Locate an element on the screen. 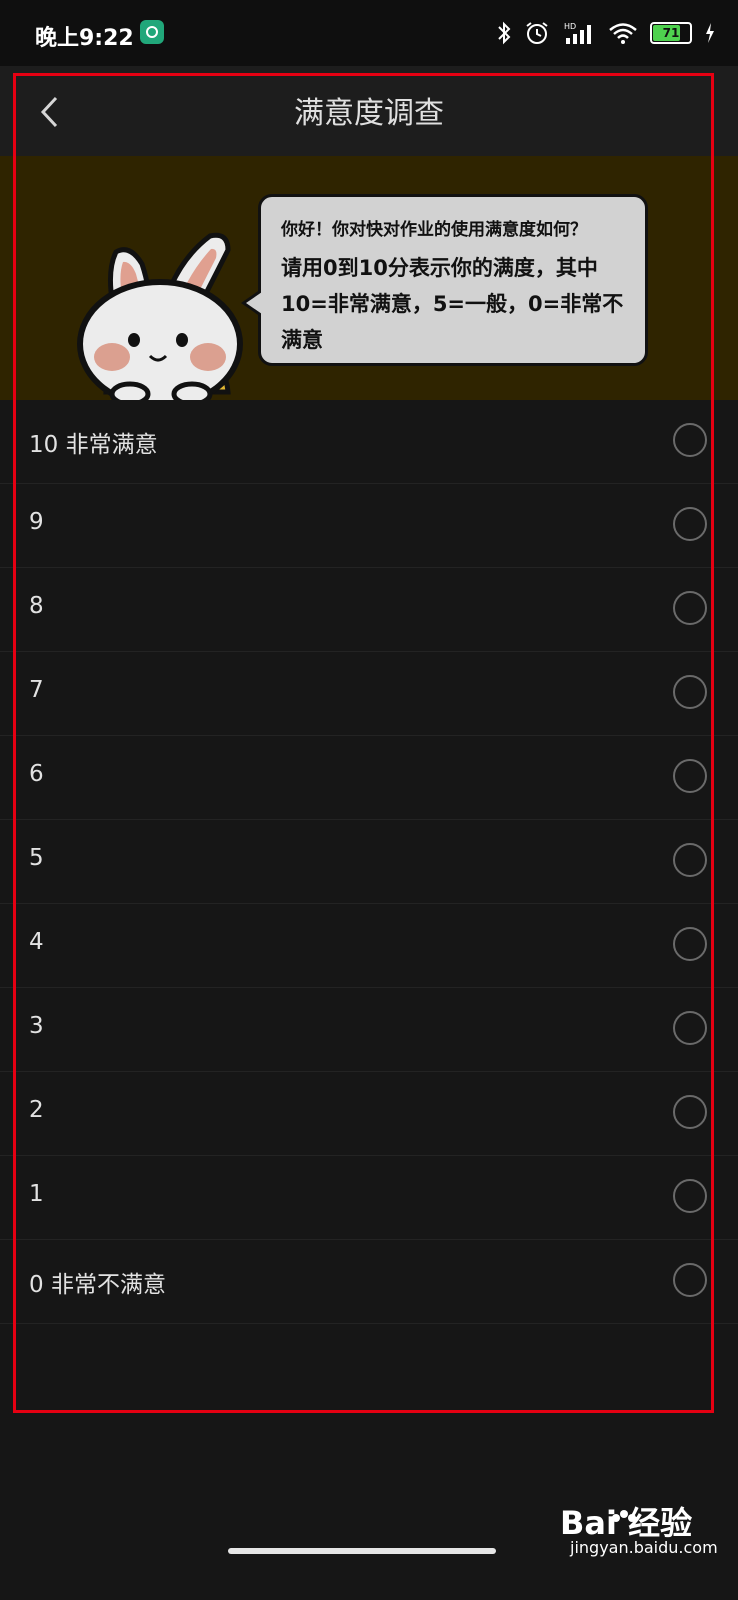 The width and height of the screenshot is (738, 1600). battery-icon: 71 is located at coordinates (671, 33).